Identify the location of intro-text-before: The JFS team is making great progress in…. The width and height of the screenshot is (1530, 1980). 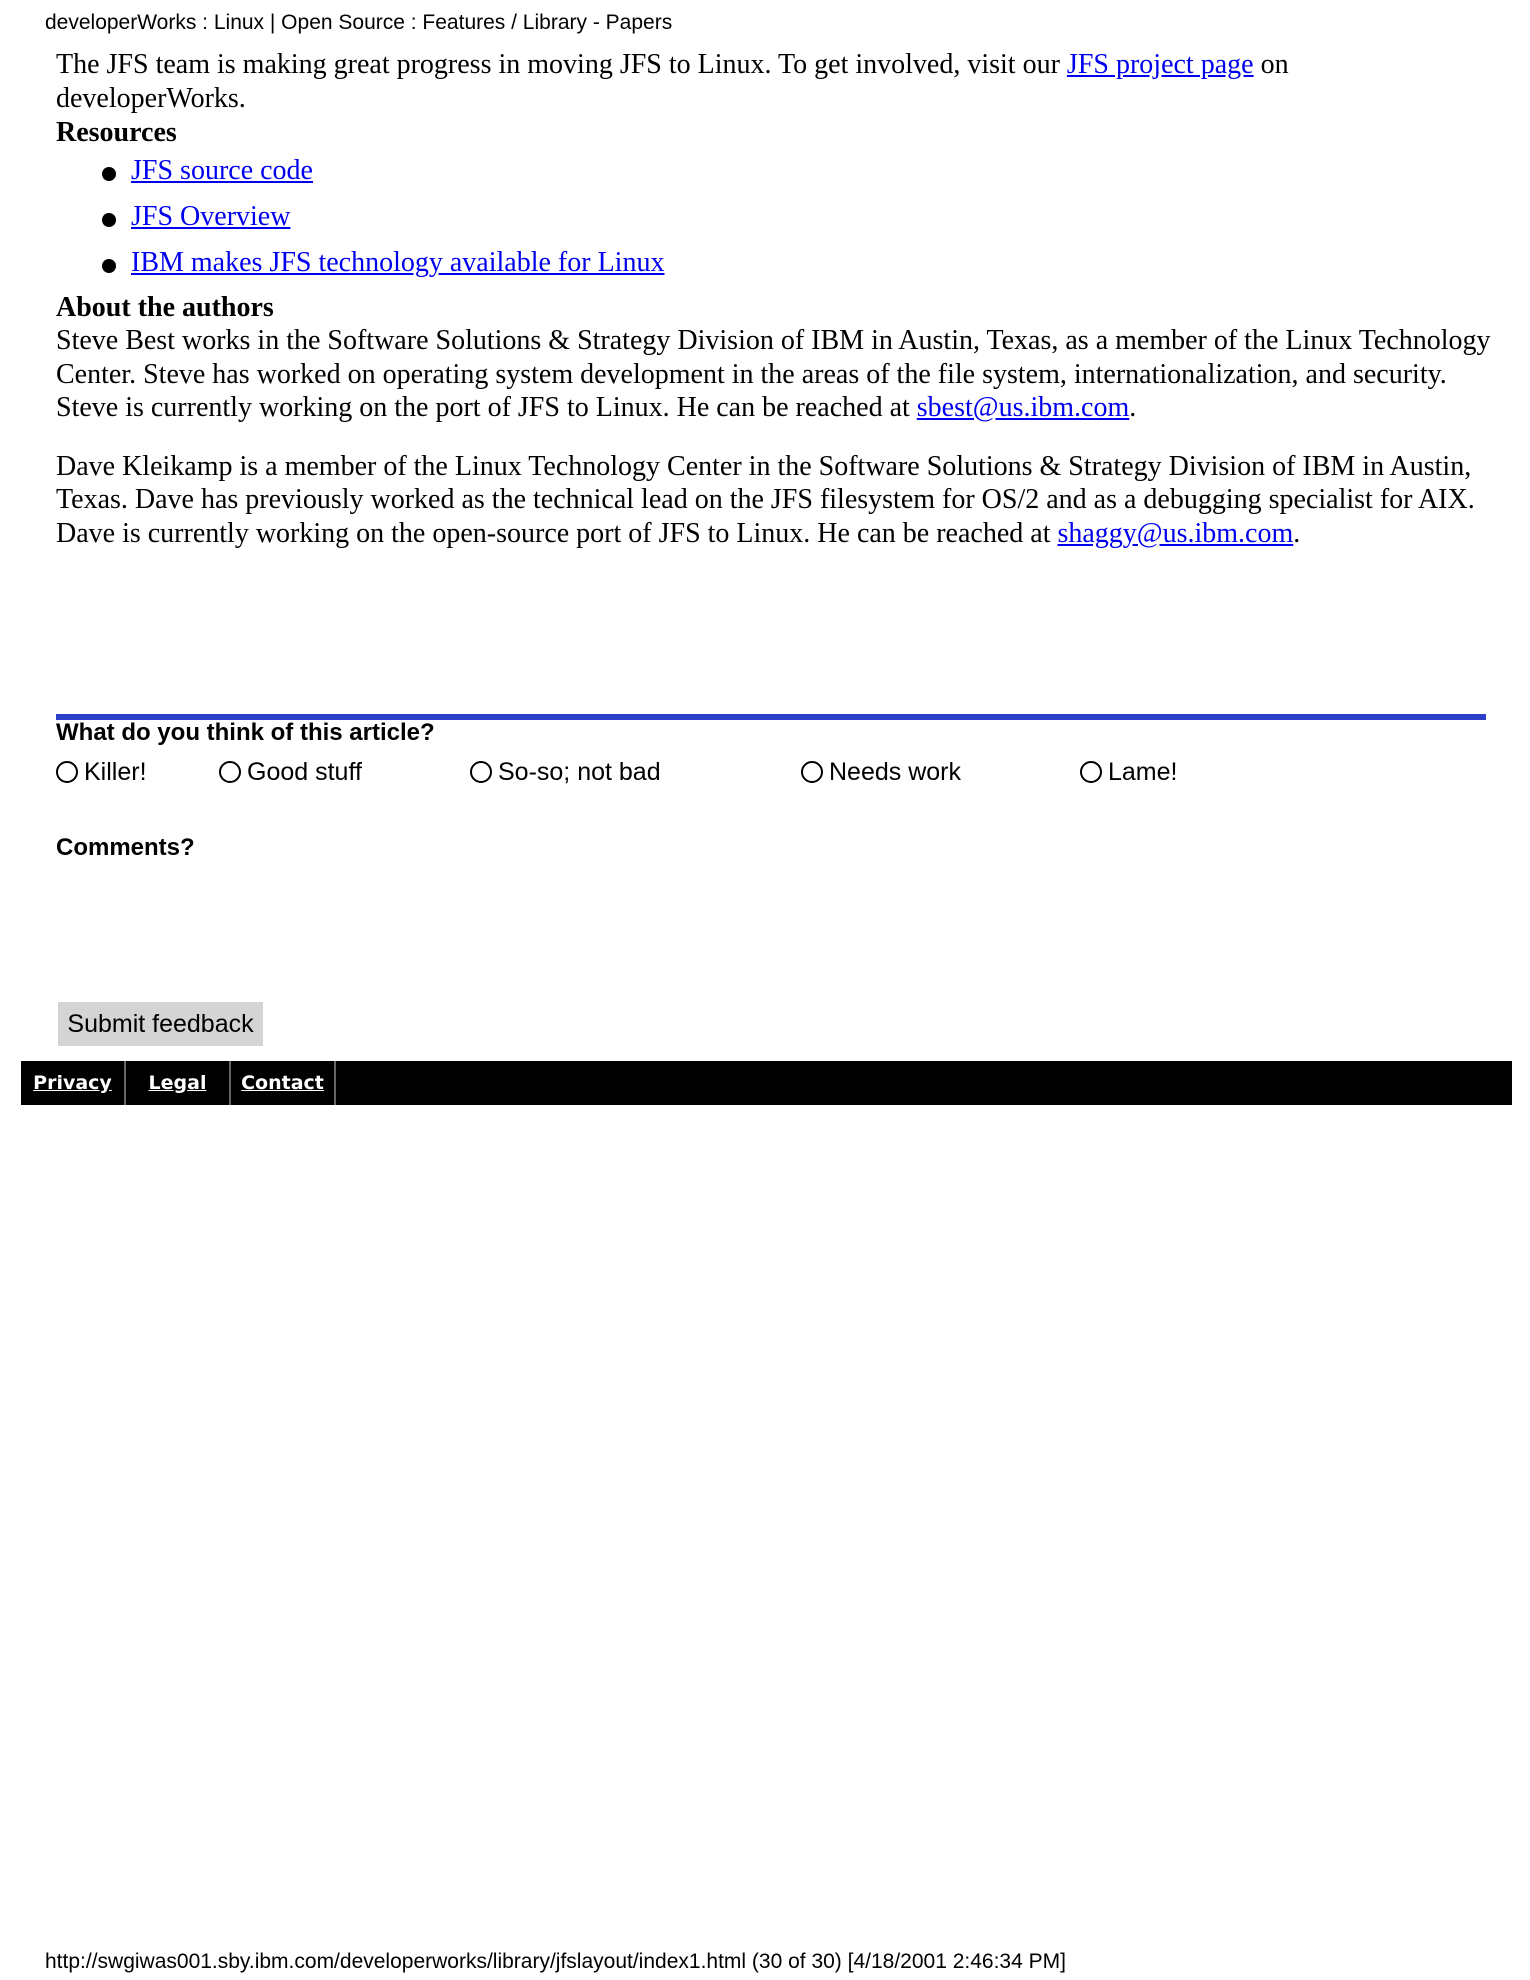
(561, 64).